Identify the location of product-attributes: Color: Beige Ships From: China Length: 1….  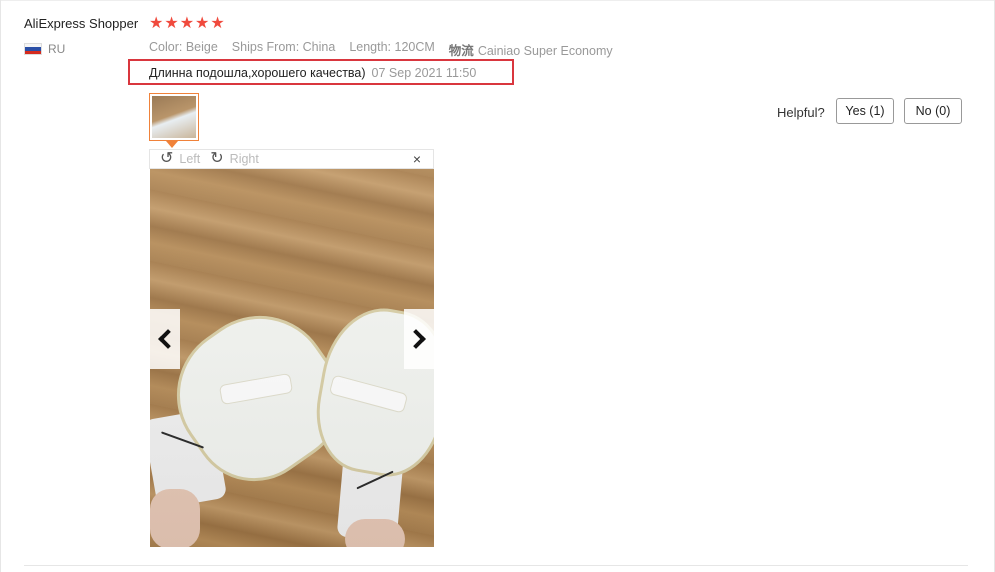
(381, 49).